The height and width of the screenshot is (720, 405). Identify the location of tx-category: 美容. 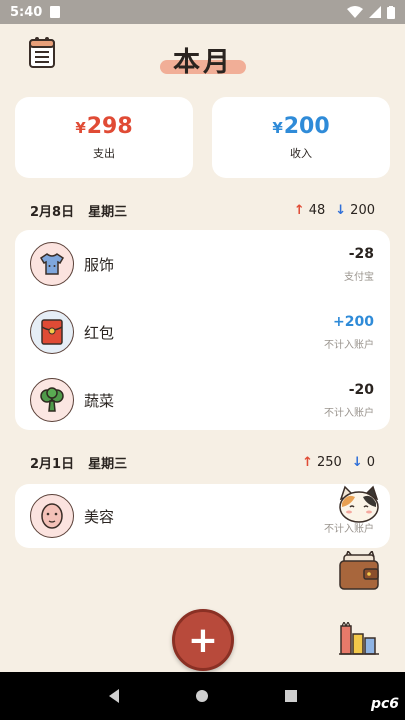
(99, 517).